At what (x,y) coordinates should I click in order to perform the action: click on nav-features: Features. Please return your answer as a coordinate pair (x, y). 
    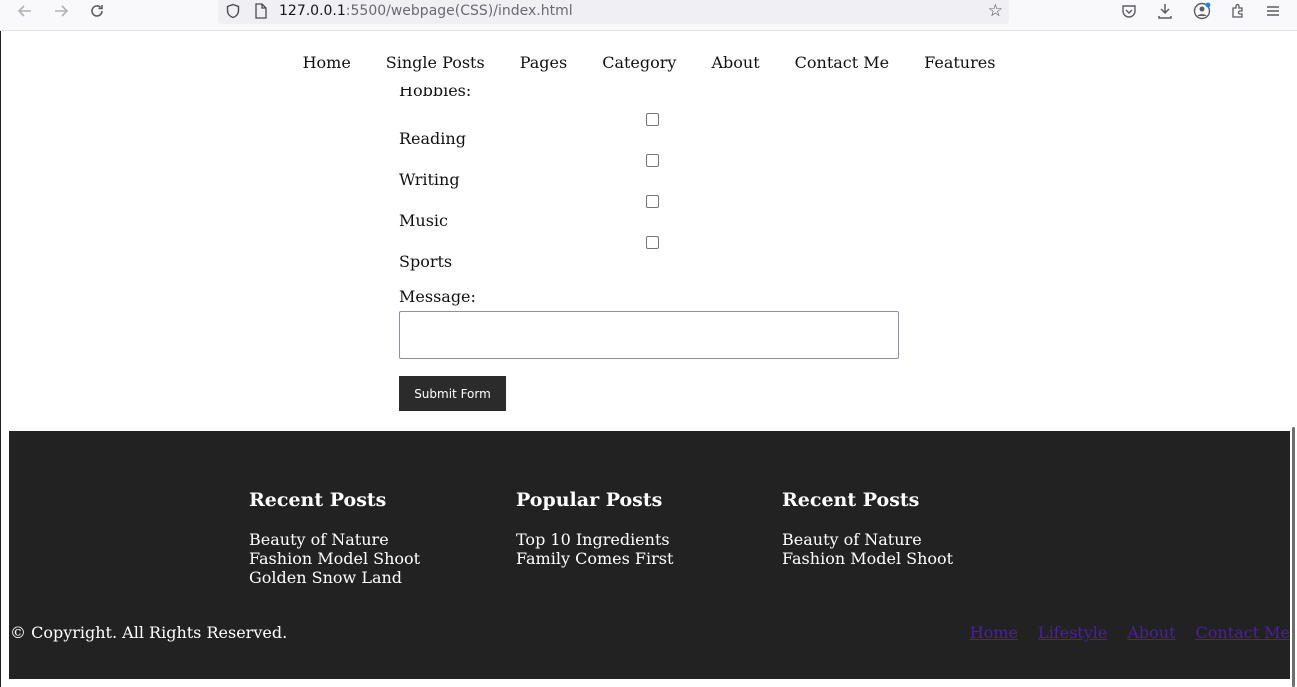
    Looking at the image, I should click on (959, 62).